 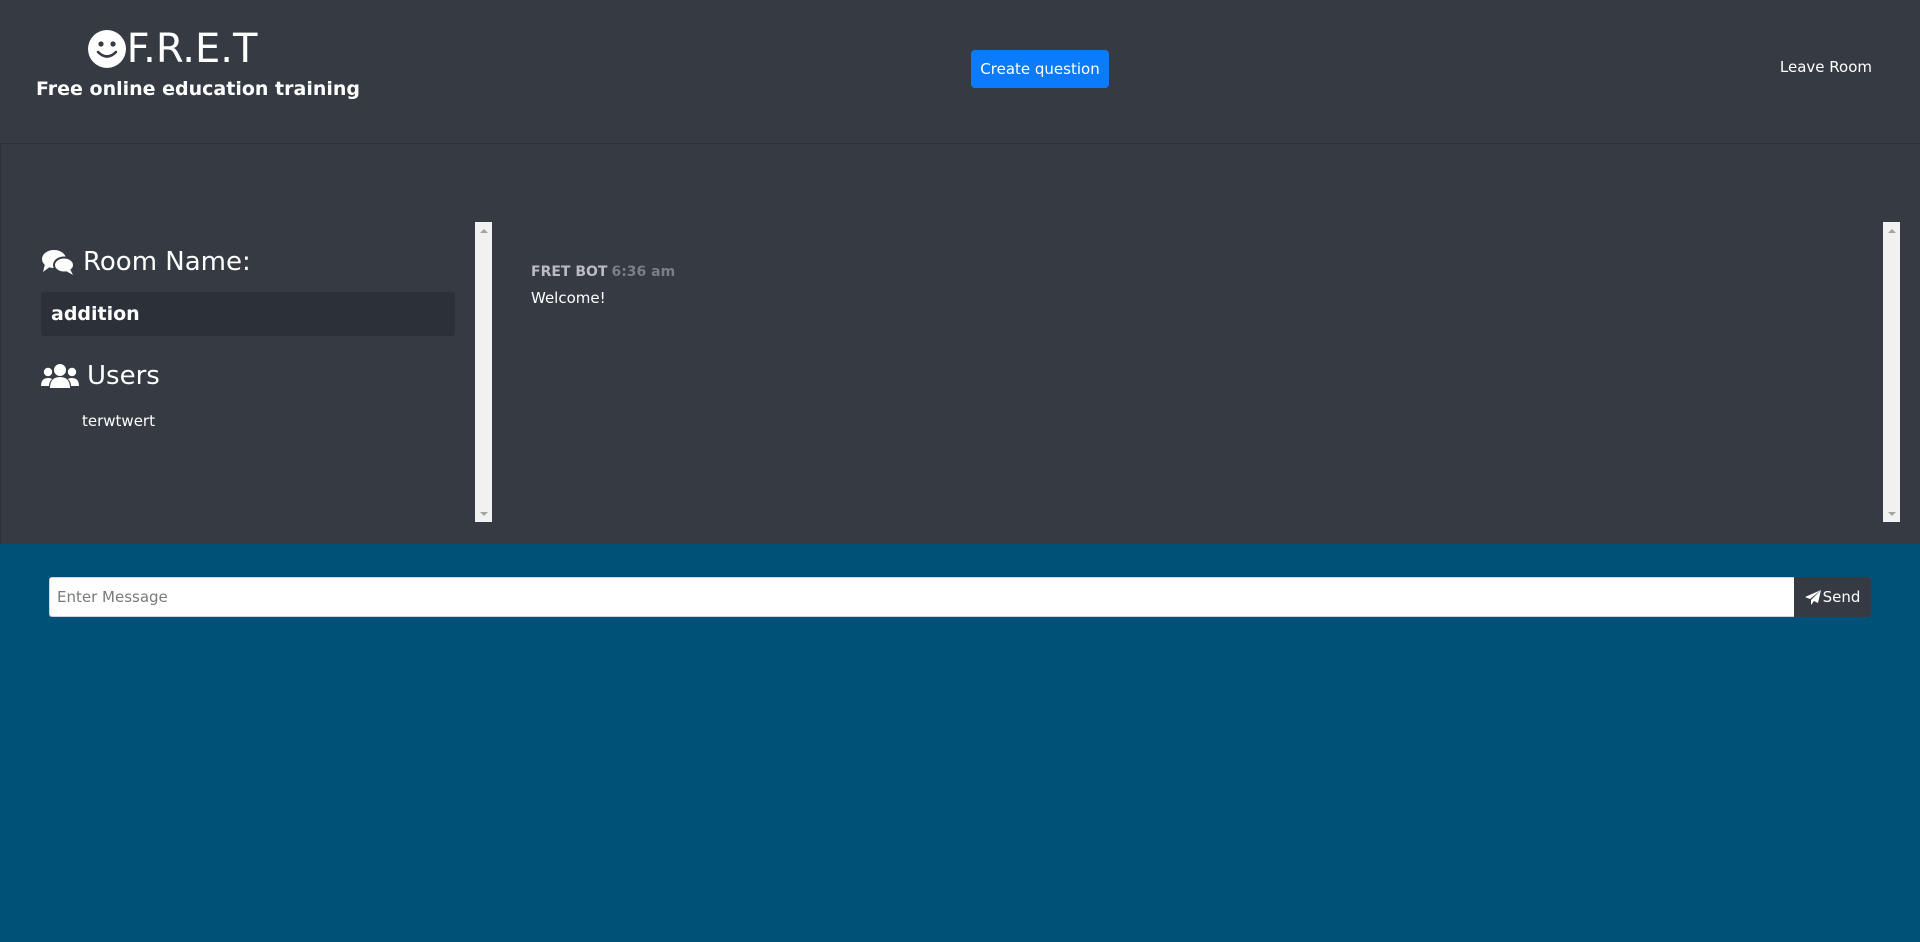 I want to click on room-name-heading: Room Name:, so click(x=248, y=262).